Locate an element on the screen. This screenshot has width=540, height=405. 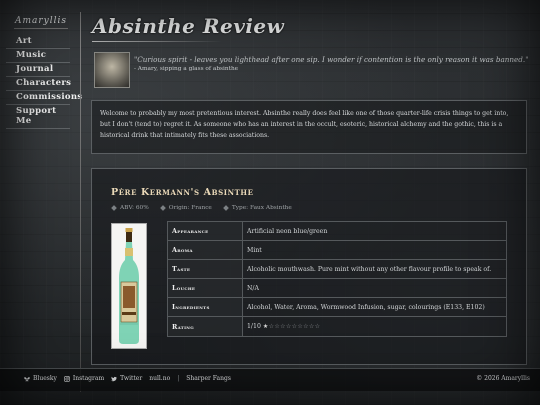
table-row: Appearance Artificial neon blue/green is located at coordinates (337, 231).